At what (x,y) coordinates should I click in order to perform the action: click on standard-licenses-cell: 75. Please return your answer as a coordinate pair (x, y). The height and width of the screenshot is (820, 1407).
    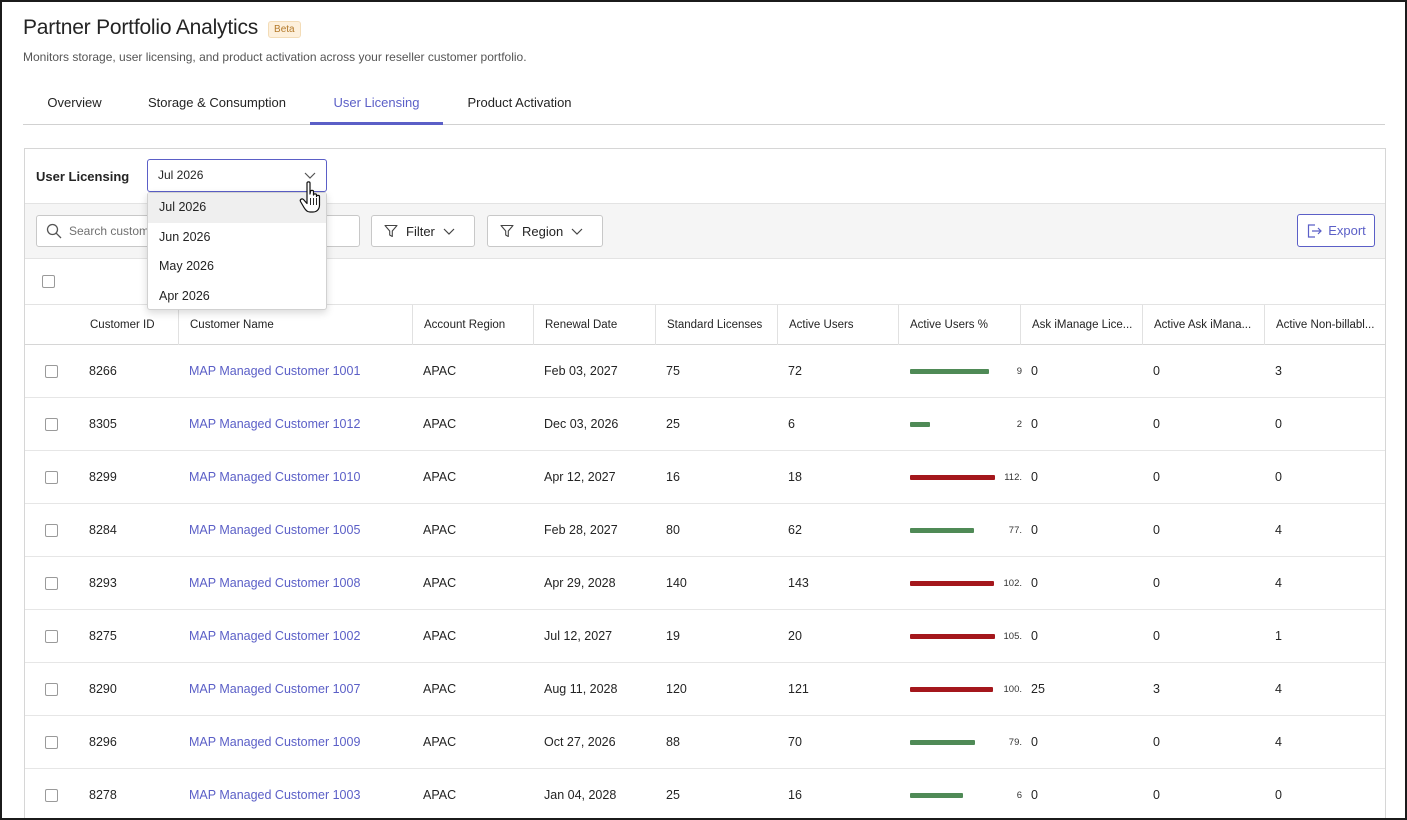
    Looking at the image, I should click on (673, 371).